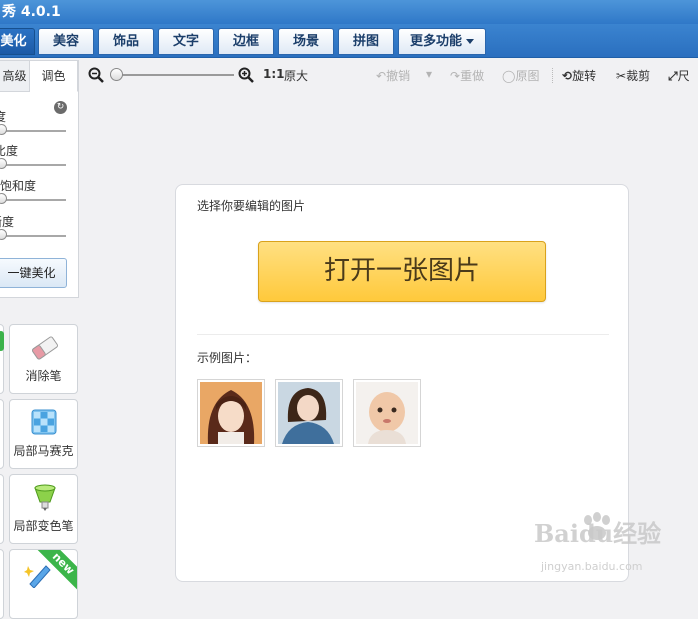  I want to click on original-image-button: ◯原图, so click(520, 75).